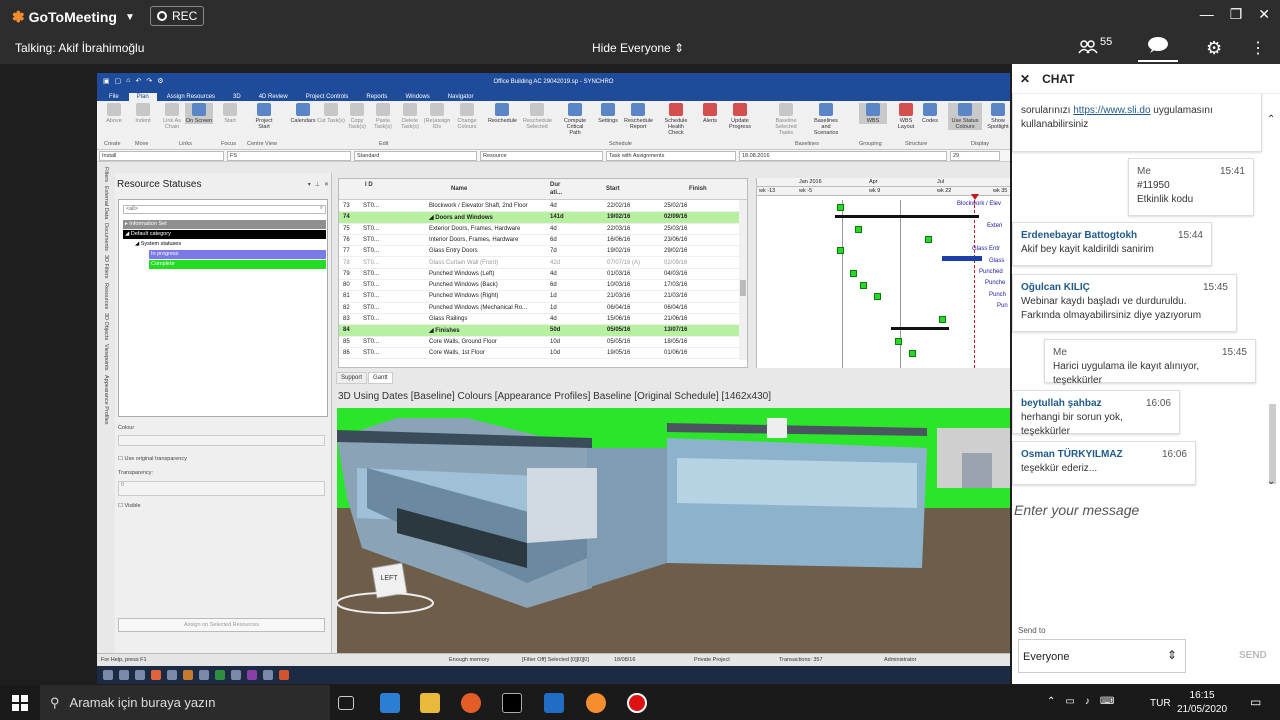 The height and width of the screenshot is (720, 1280). I want to click on tab-3d: 3D, so click(237, 97).